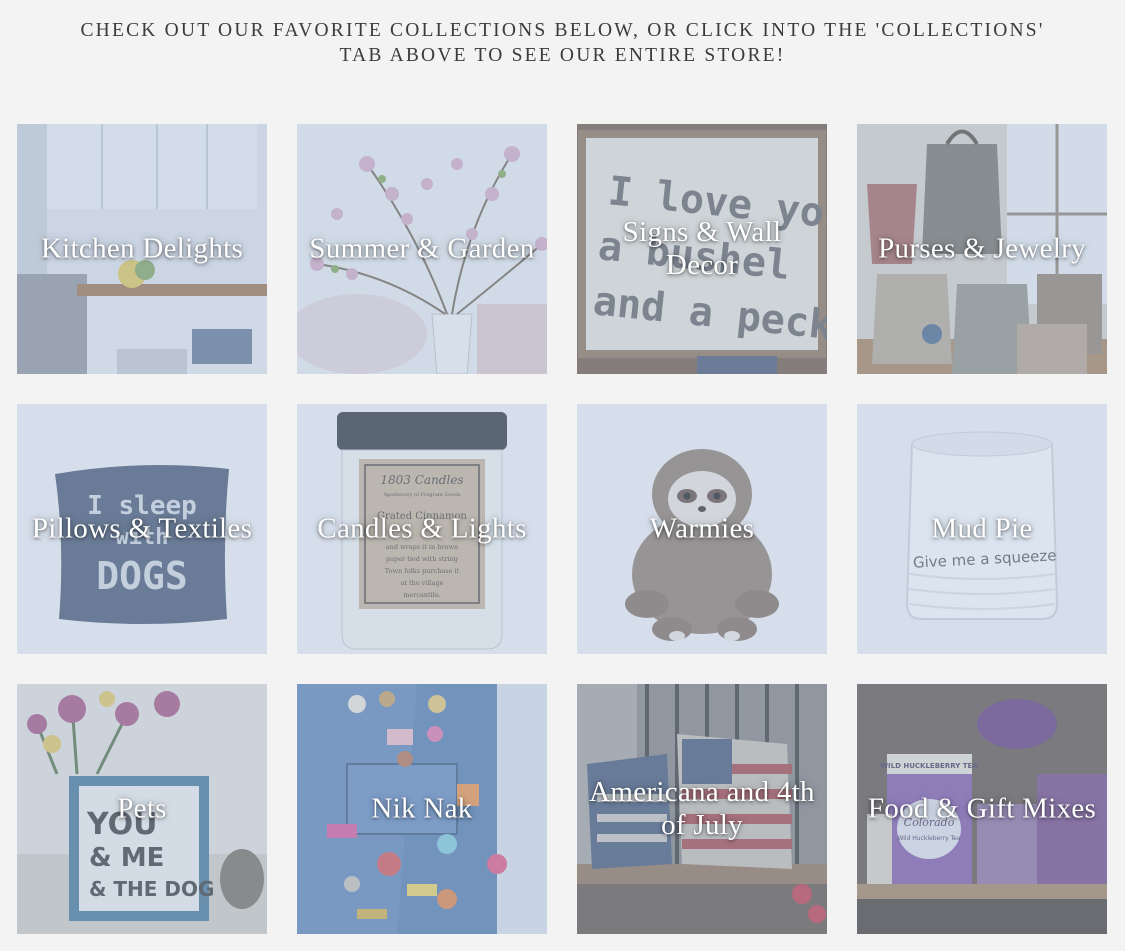 The height and width of the screenshot is (951, 1125). What do you see at coordinates (562, 55) in the screenshot?
I see `intro-line-2: TAB ABOVE TO SEE OUR ENTIRE STORE!` at bounding box center [562, 55].